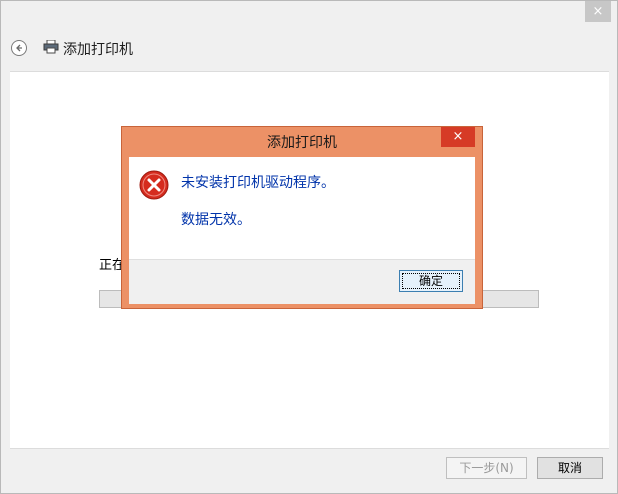 This screenshot has width=618, height=494. Describe the element at coordinates (302, 143) in the screenshot. I see `dialog-title: 添加打印机` at that location.